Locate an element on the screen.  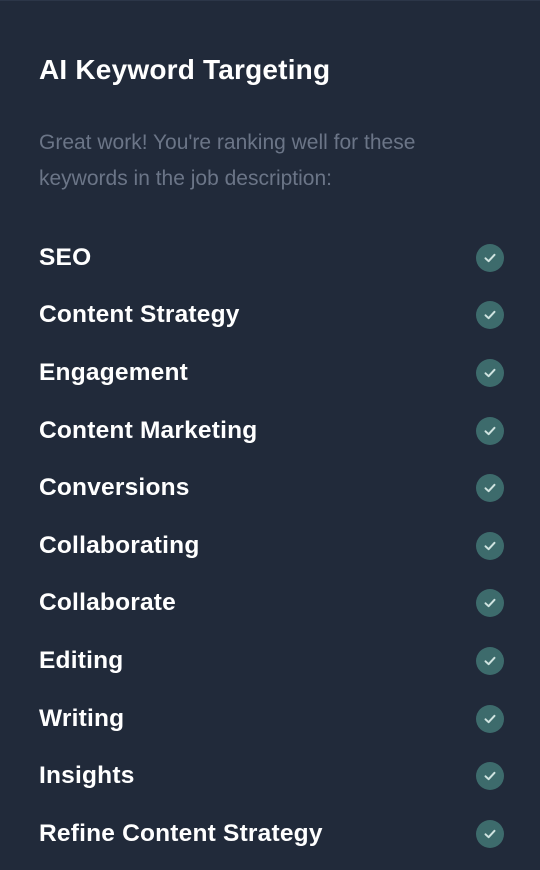
keyword-label: Engagement is located at coordinates (114, 372).